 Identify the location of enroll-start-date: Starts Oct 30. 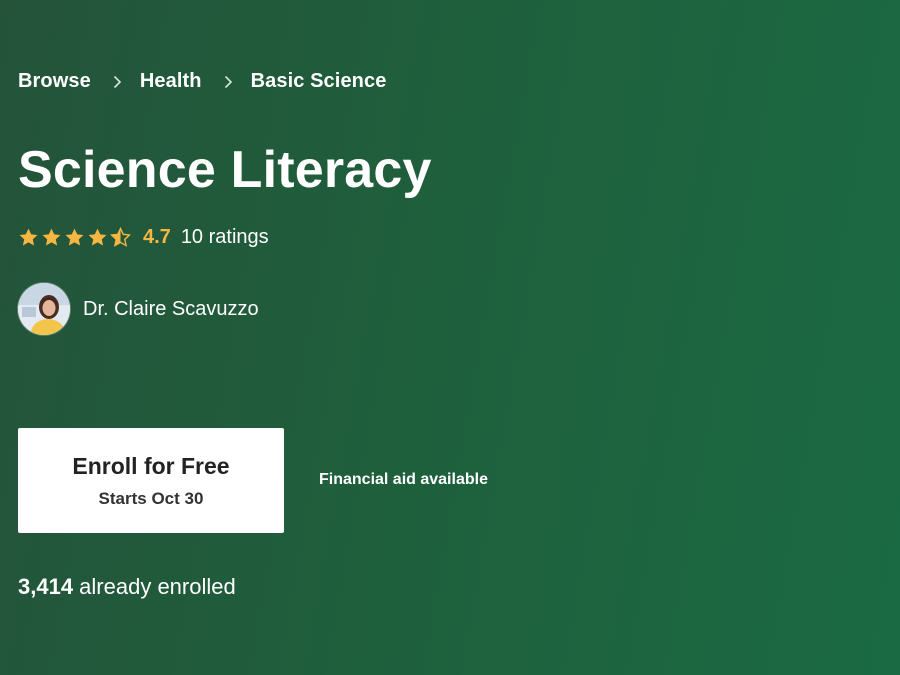
(151, 498).